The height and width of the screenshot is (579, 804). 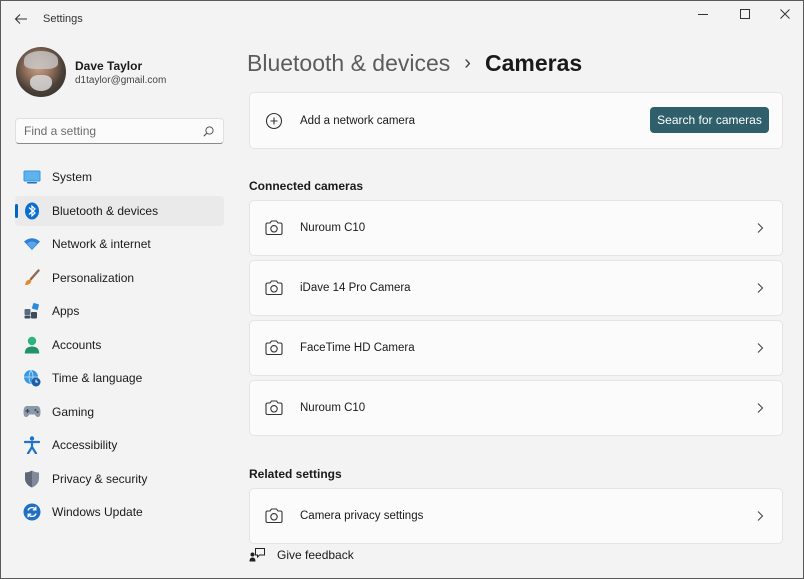 I want to click on sidebar-item-label: Accounts, so click(x=77, y=344).